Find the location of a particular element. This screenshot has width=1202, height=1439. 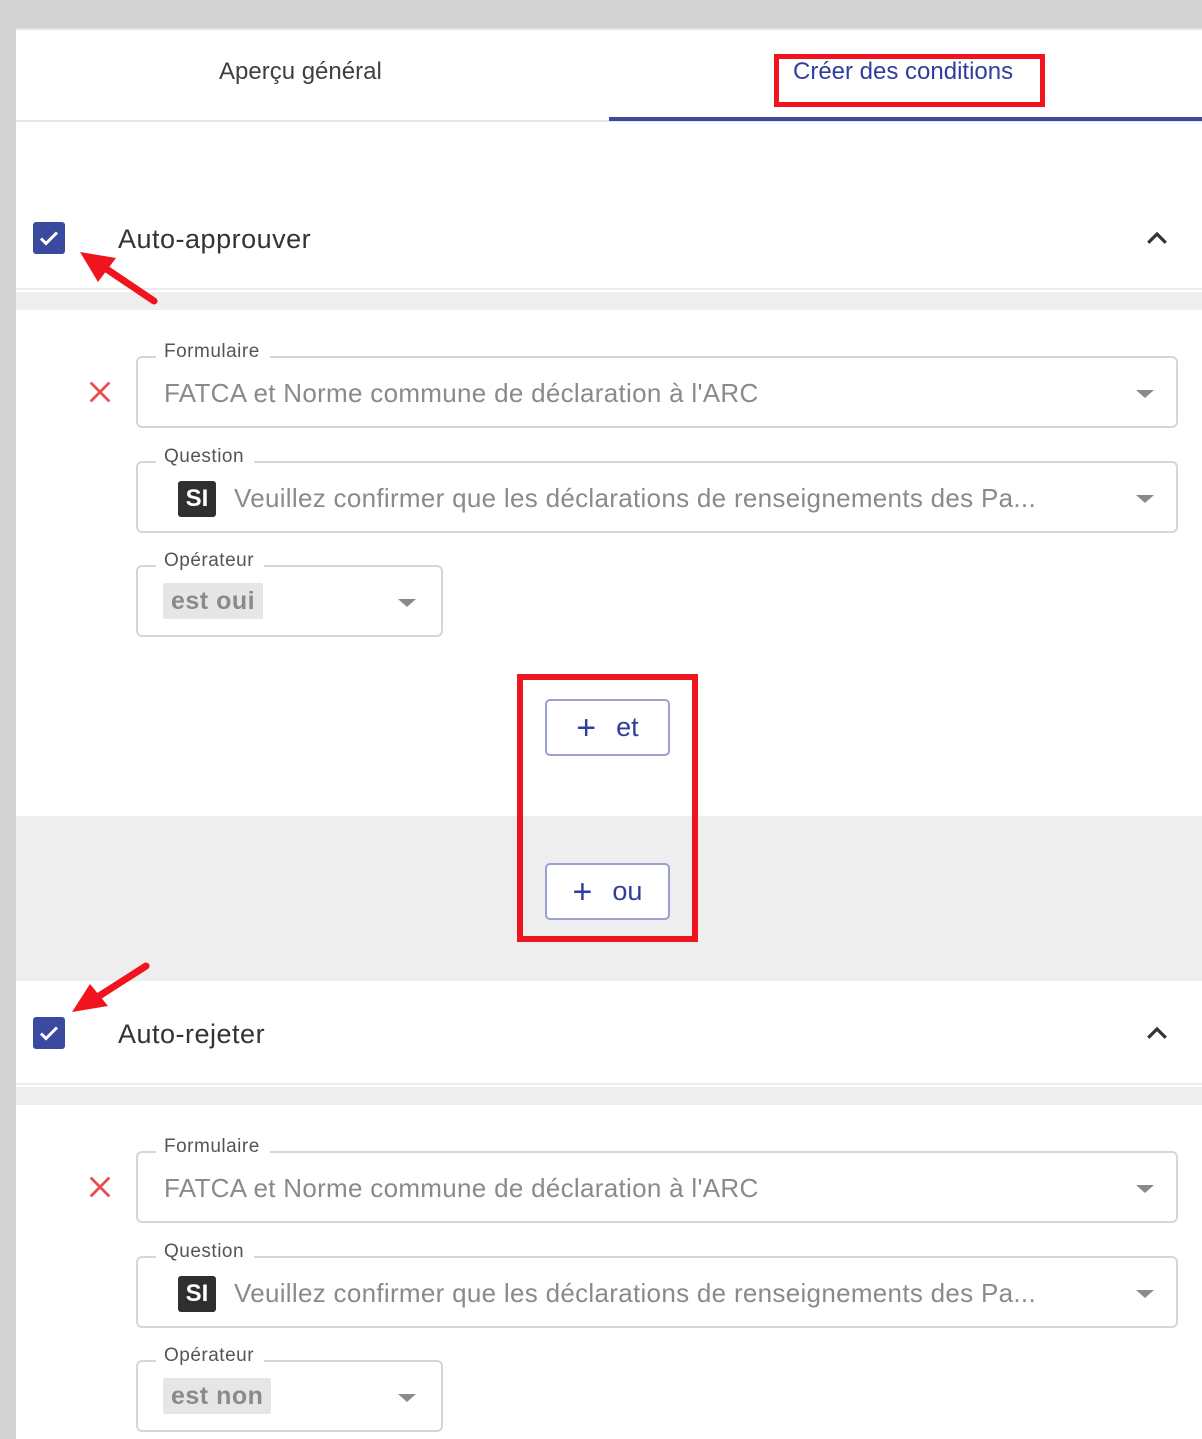

section-title-auto-reject: Auto-rejeter is located at coordinates (192, 1034).